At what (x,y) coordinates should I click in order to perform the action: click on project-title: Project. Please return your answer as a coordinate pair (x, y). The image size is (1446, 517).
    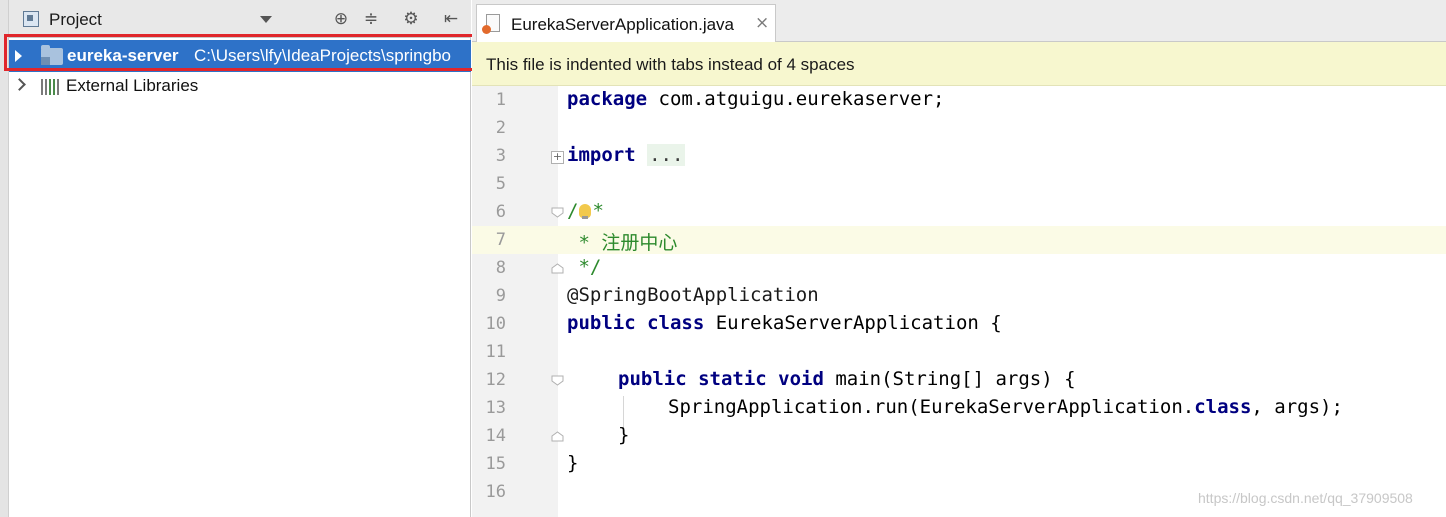
    Looking at the image, I should click on (75, 20).